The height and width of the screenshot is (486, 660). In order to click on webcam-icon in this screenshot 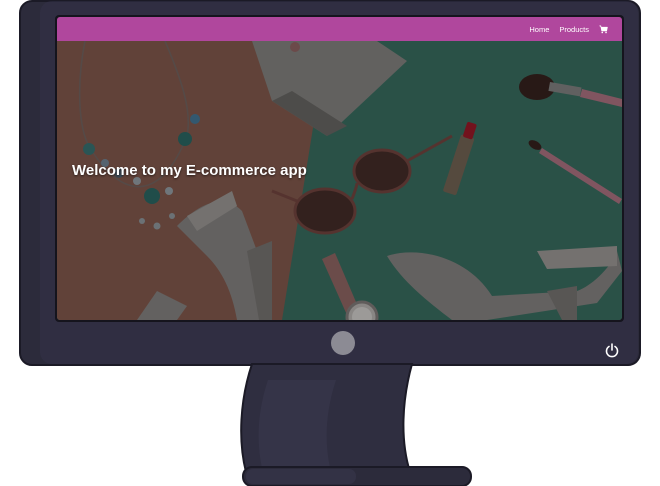, I will do `click(343, 343)`.